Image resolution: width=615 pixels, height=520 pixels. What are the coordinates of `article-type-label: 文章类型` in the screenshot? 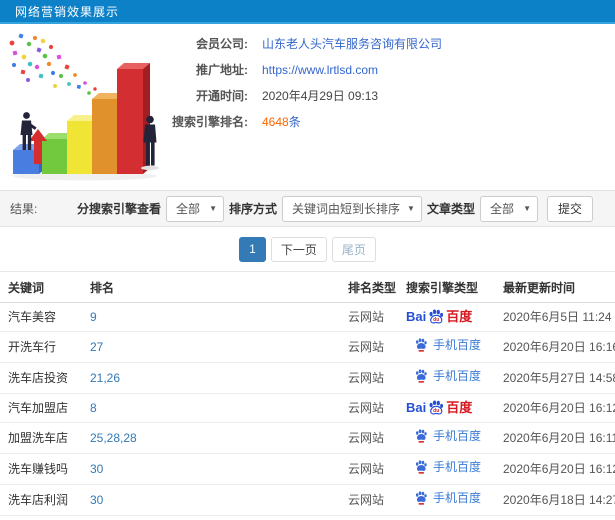 It's located at (450, 209).